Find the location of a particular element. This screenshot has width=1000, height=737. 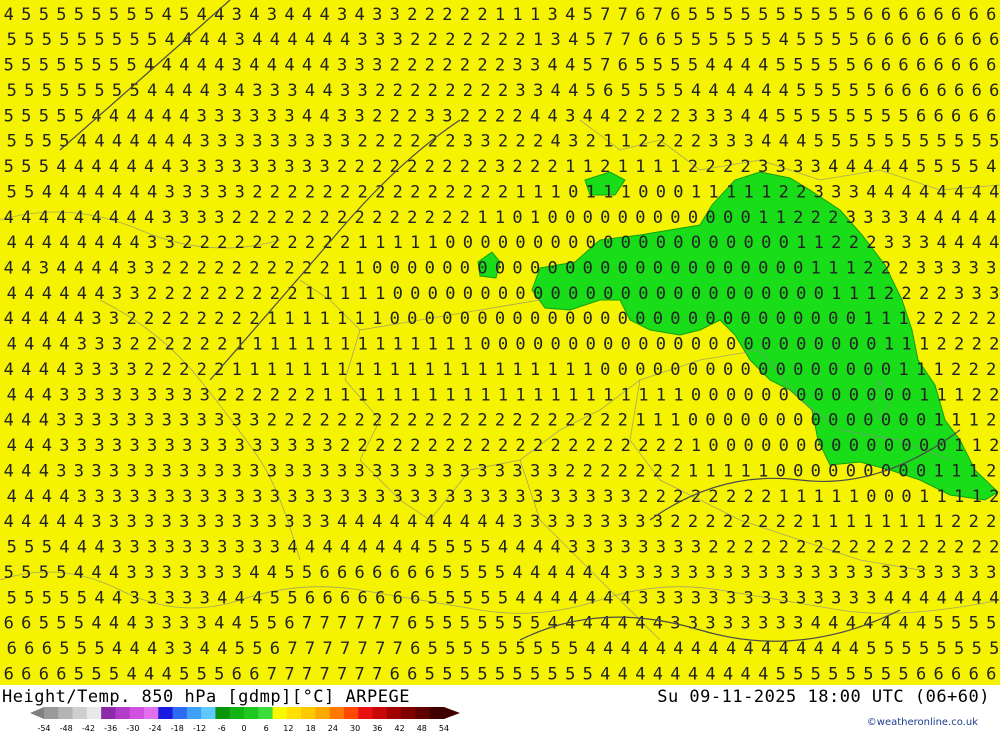

grid-value-label: 7 is located at coordinates (359, 674).